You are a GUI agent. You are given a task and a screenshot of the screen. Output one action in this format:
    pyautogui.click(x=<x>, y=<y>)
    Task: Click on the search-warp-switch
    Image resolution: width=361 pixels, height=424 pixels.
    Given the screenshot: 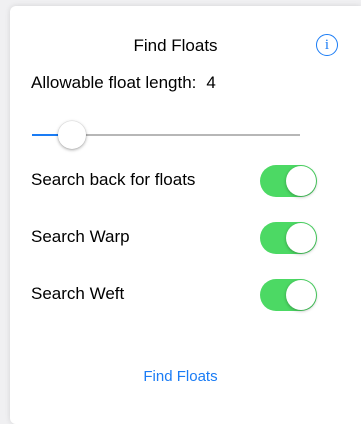 What is the action you would take?
    pyautogui.click(x=288, y=238)
    